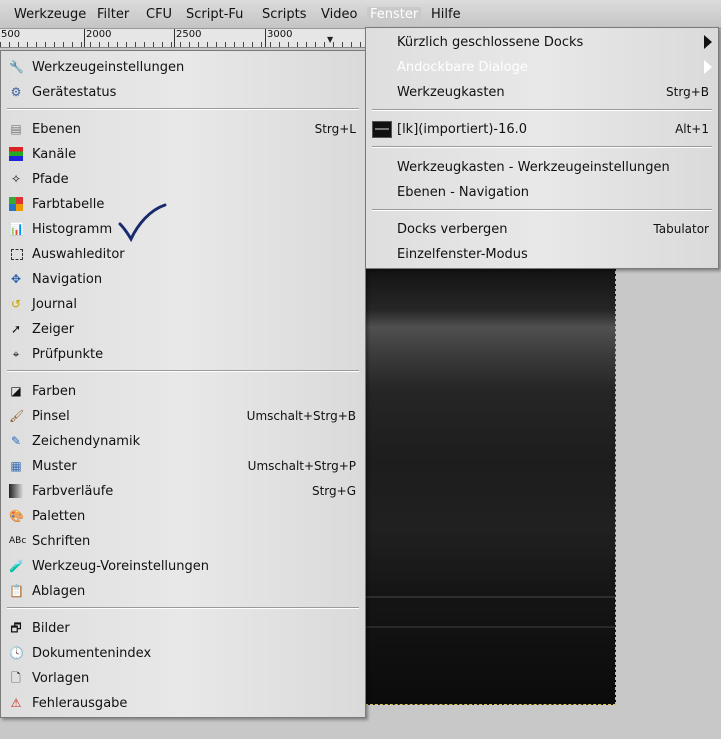 The width and height of the screenshot is (721, 739). What do you see at coordinates (183, 678) in the screenshot?
I see `menu-item-vorlagen: 🗋 Vorlagen` at bounding box center [183, 678].